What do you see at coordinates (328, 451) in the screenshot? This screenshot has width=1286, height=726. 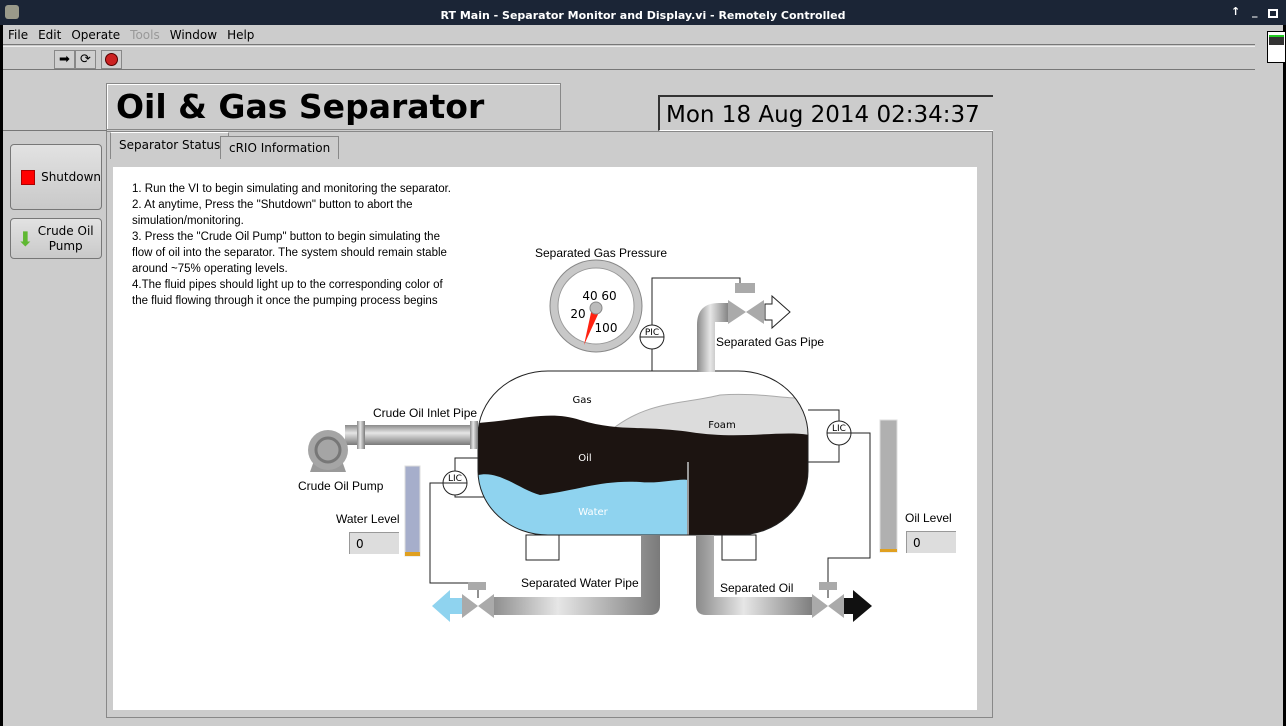 I see `pump-icon` at bounding box center [328, 451].